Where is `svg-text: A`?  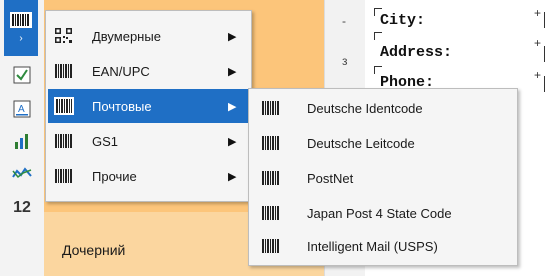
svg-text: A is located at coordinates (21, 109).